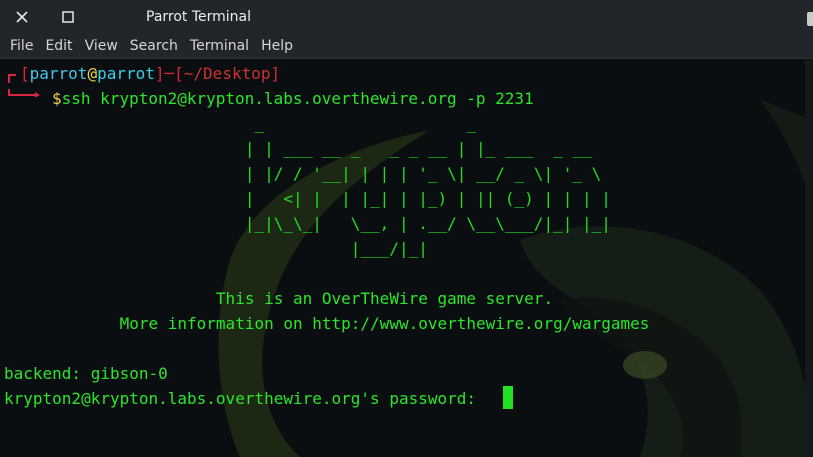 Image resolution: width=813 pixels, height=457 pixels. What do you see at coordinates (199, 17) in the screenshot?
I see `window-title: Parrot Terminal` at bounding box center [199, 17].